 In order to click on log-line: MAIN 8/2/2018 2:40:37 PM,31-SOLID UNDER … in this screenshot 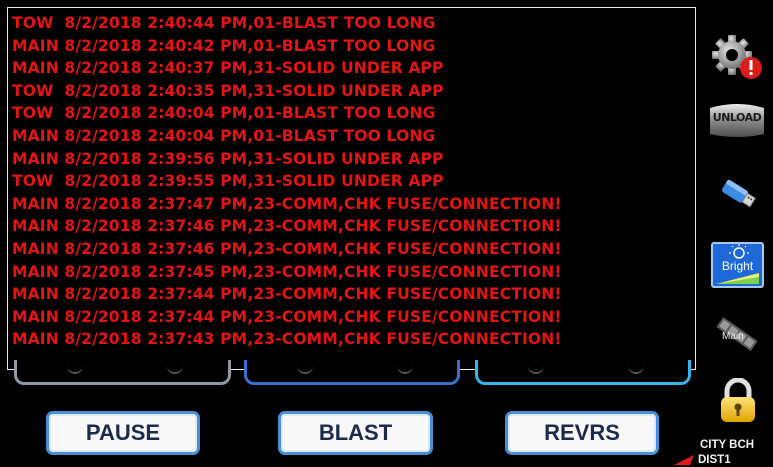, I will do `click(228, 68)`.